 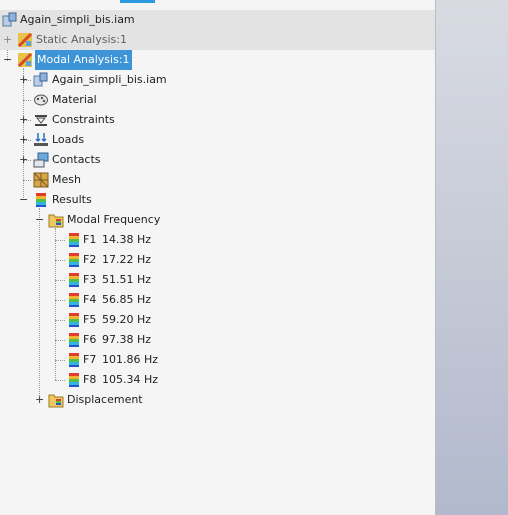 What do you see at coordinates (66, 179) in the screenshot?
I see `tree-node-label: Mesh` at bounding box center [66, 179].